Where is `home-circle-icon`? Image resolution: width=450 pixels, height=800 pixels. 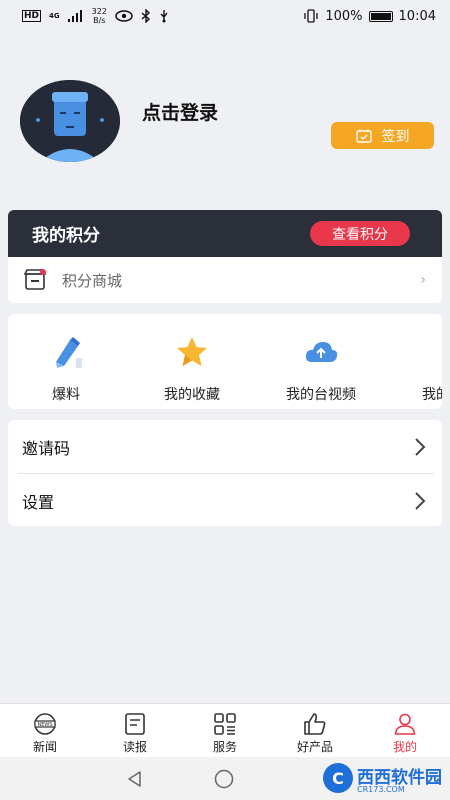
home-circle-icon is located at coordinates (224, 779).